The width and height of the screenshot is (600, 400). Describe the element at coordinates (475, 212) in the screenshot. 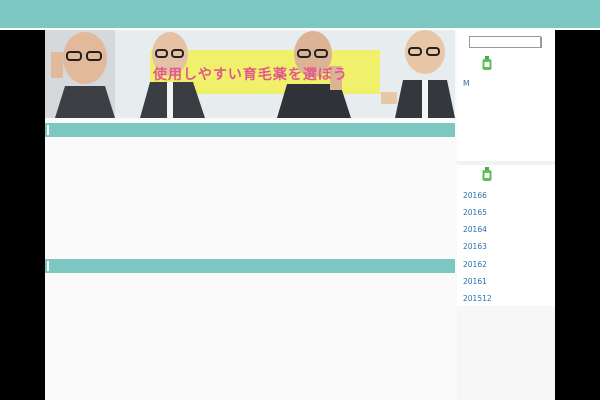

I see `archive-link-20165: 20165` at that location.